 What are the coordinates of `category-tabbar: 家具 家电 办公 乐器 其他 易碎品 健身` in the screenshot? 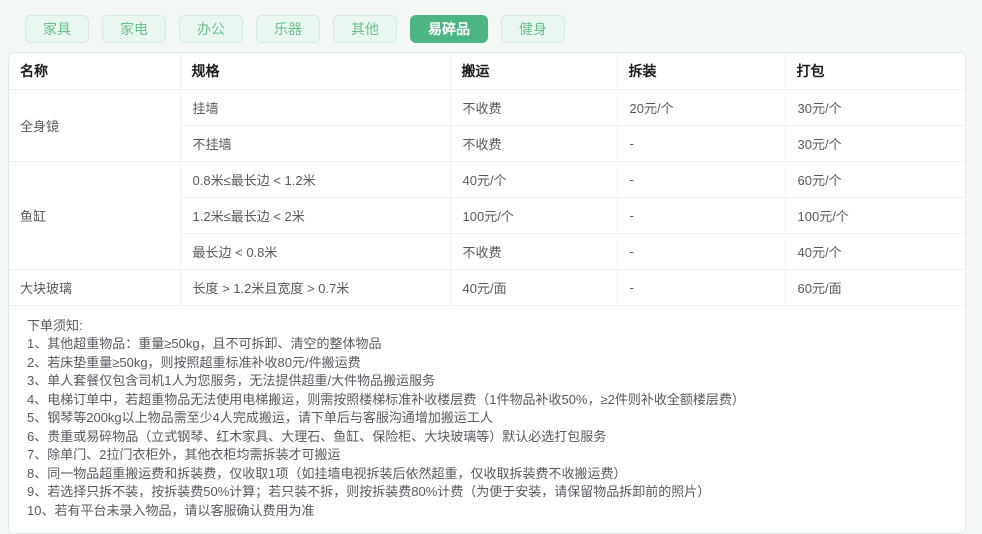 It's located at (491, 24).